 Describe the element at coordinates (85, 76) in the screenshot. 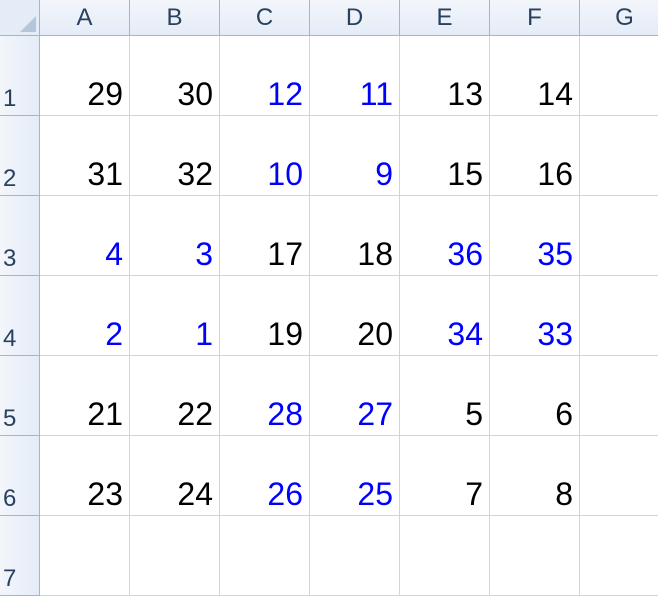

I see `cell-a1: 29` at that location.